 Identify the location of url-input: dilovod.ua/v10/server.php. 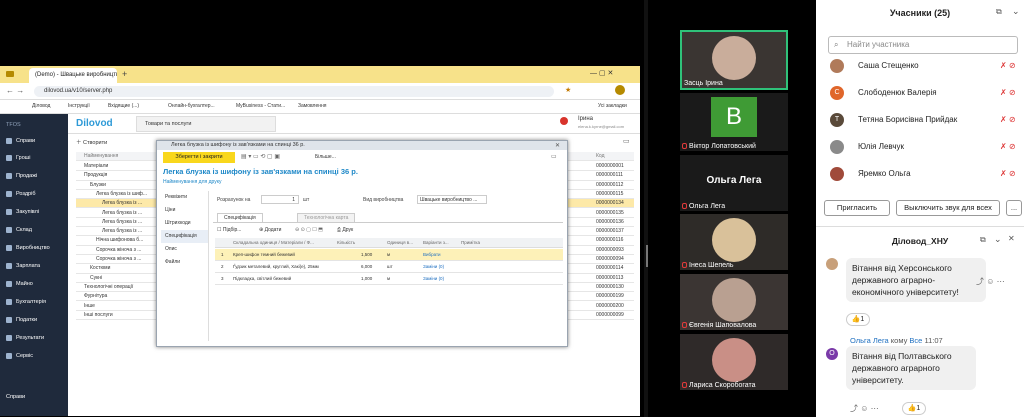
(294, 91).